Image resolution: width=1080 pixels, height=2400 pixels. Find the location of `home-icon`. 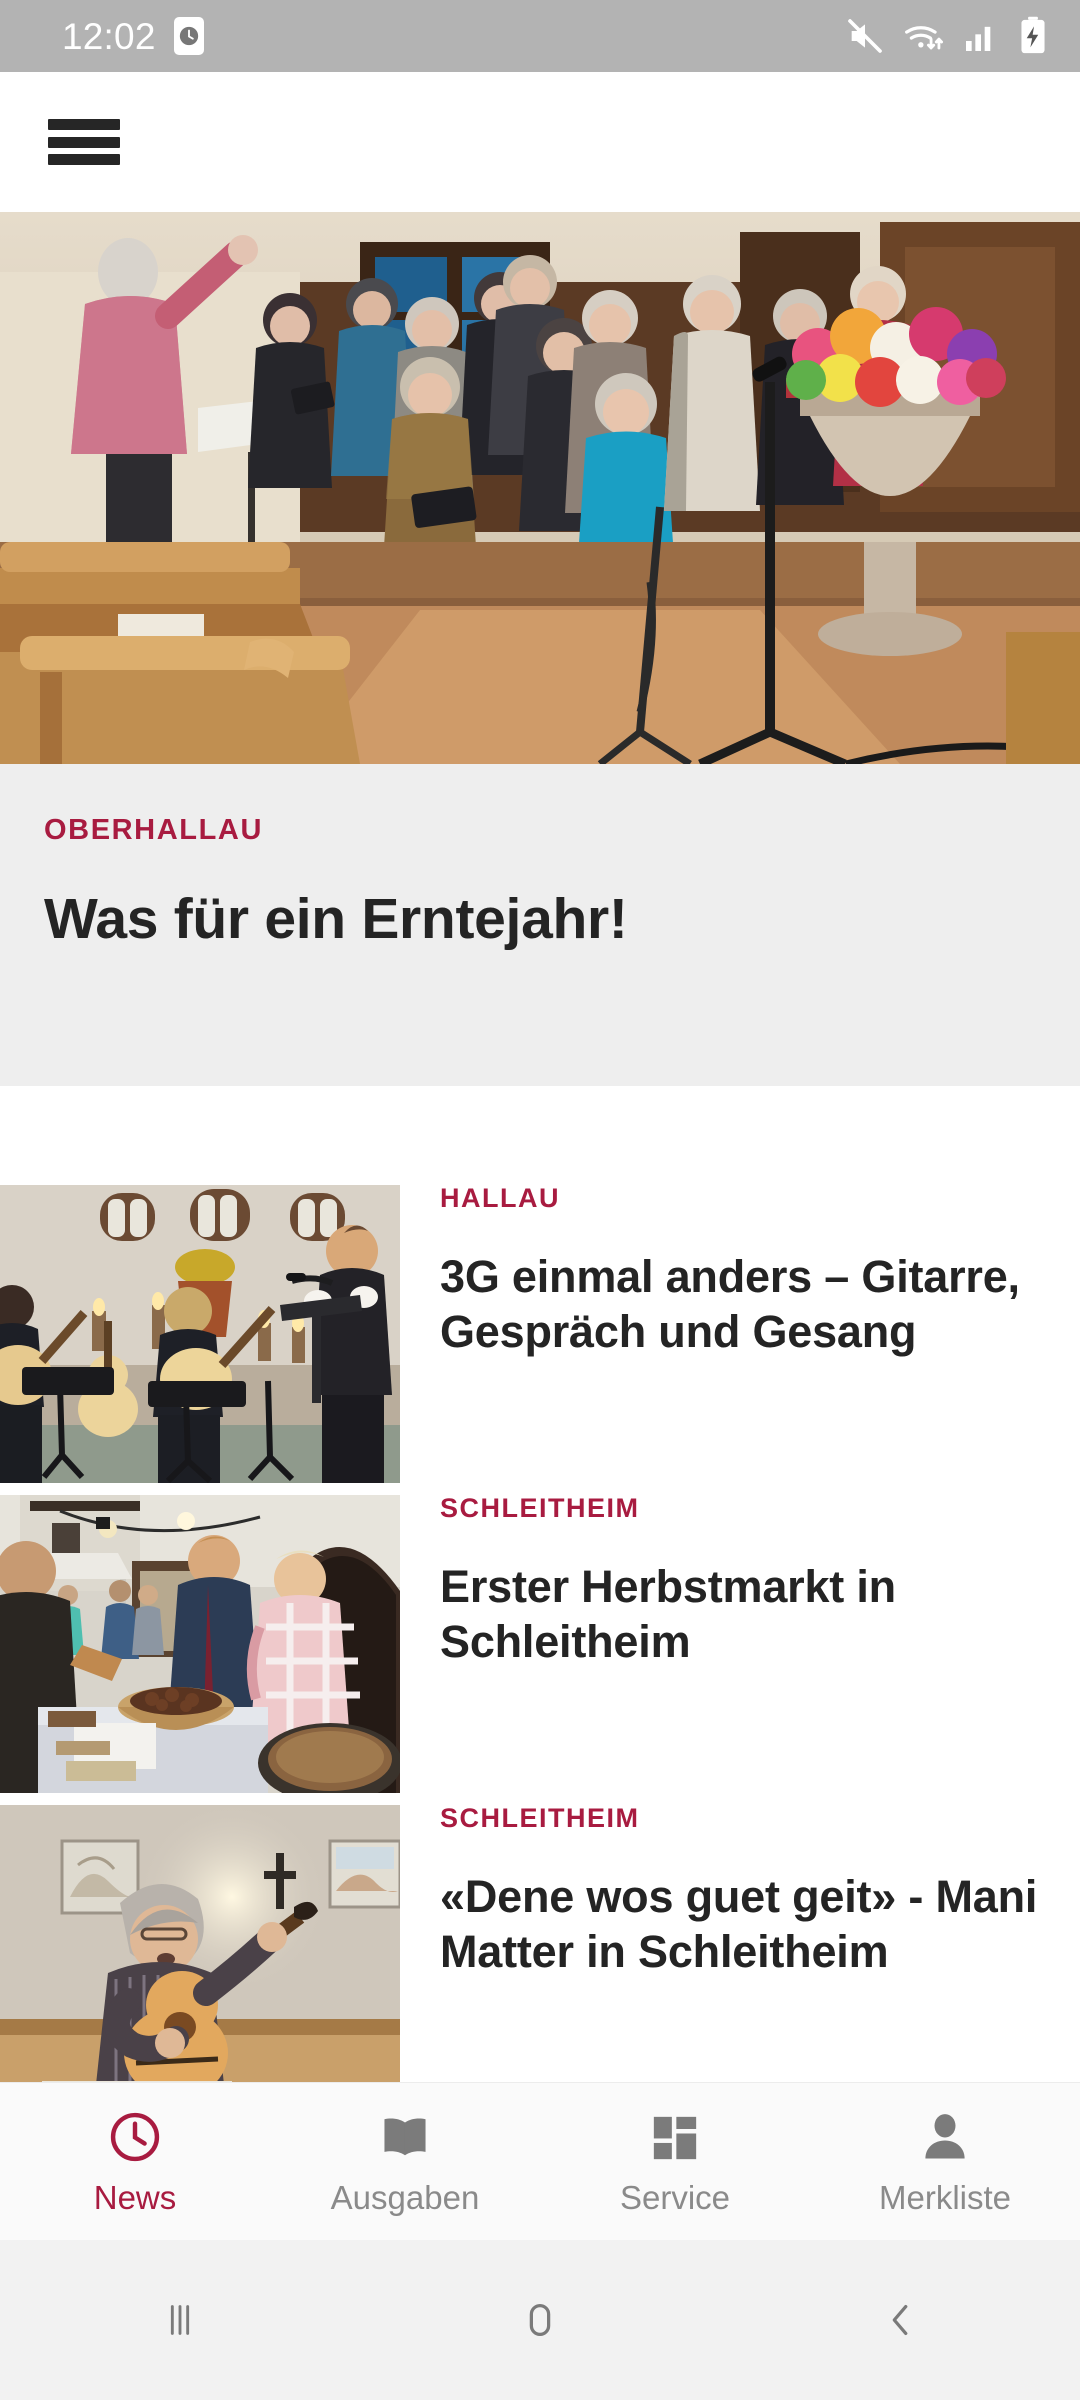

home-icon is located at coordinates (540, 2320).